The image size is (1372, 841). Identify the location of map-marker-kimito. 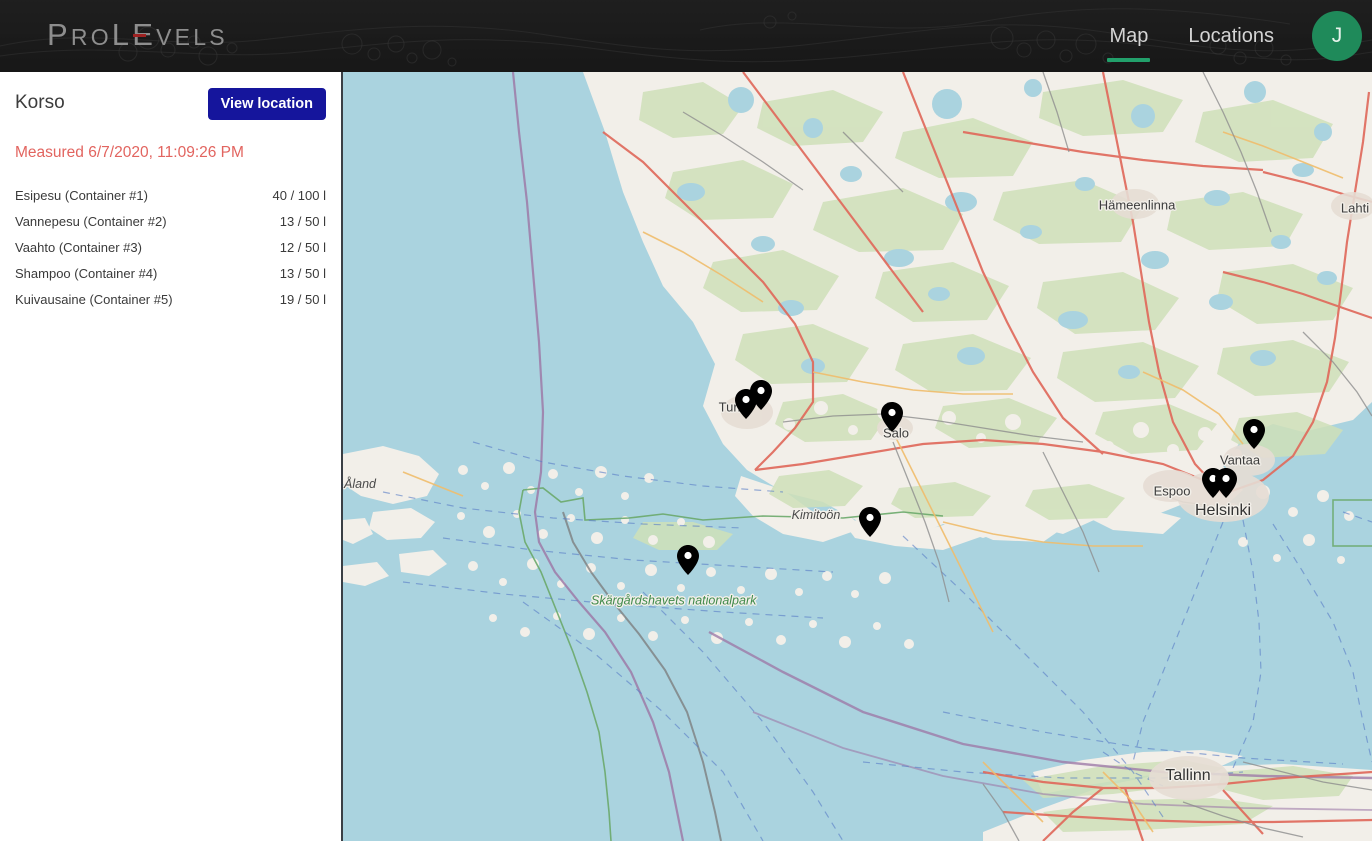
(870, 522).